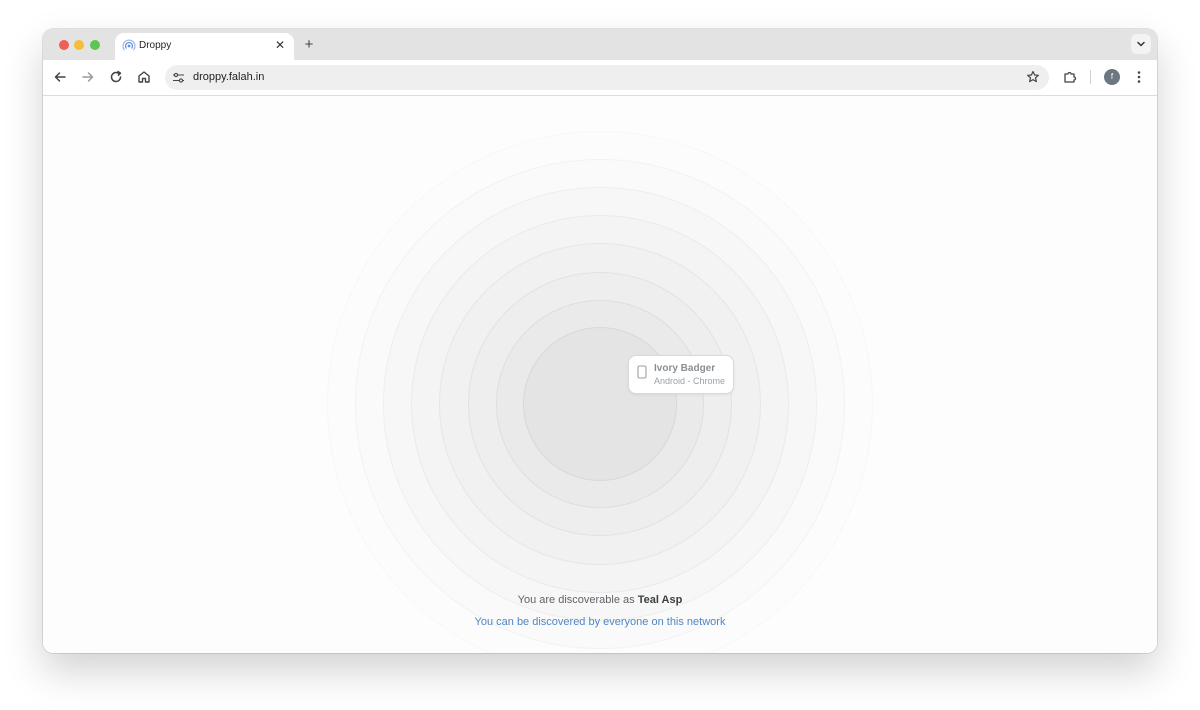 This screenshot has width=1200, height=710. I want to click on radar-ring, so click(600, 404).